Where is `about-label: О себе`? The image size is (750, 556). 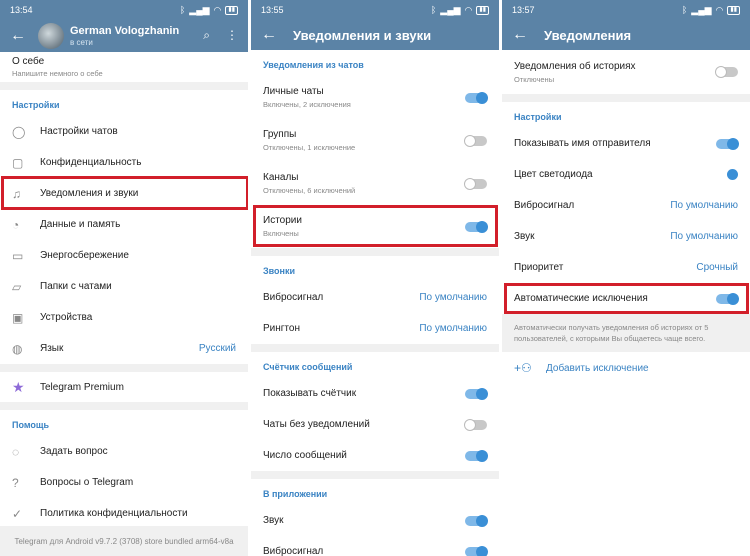
about-label: О себе is located at coordinates (28, 61).